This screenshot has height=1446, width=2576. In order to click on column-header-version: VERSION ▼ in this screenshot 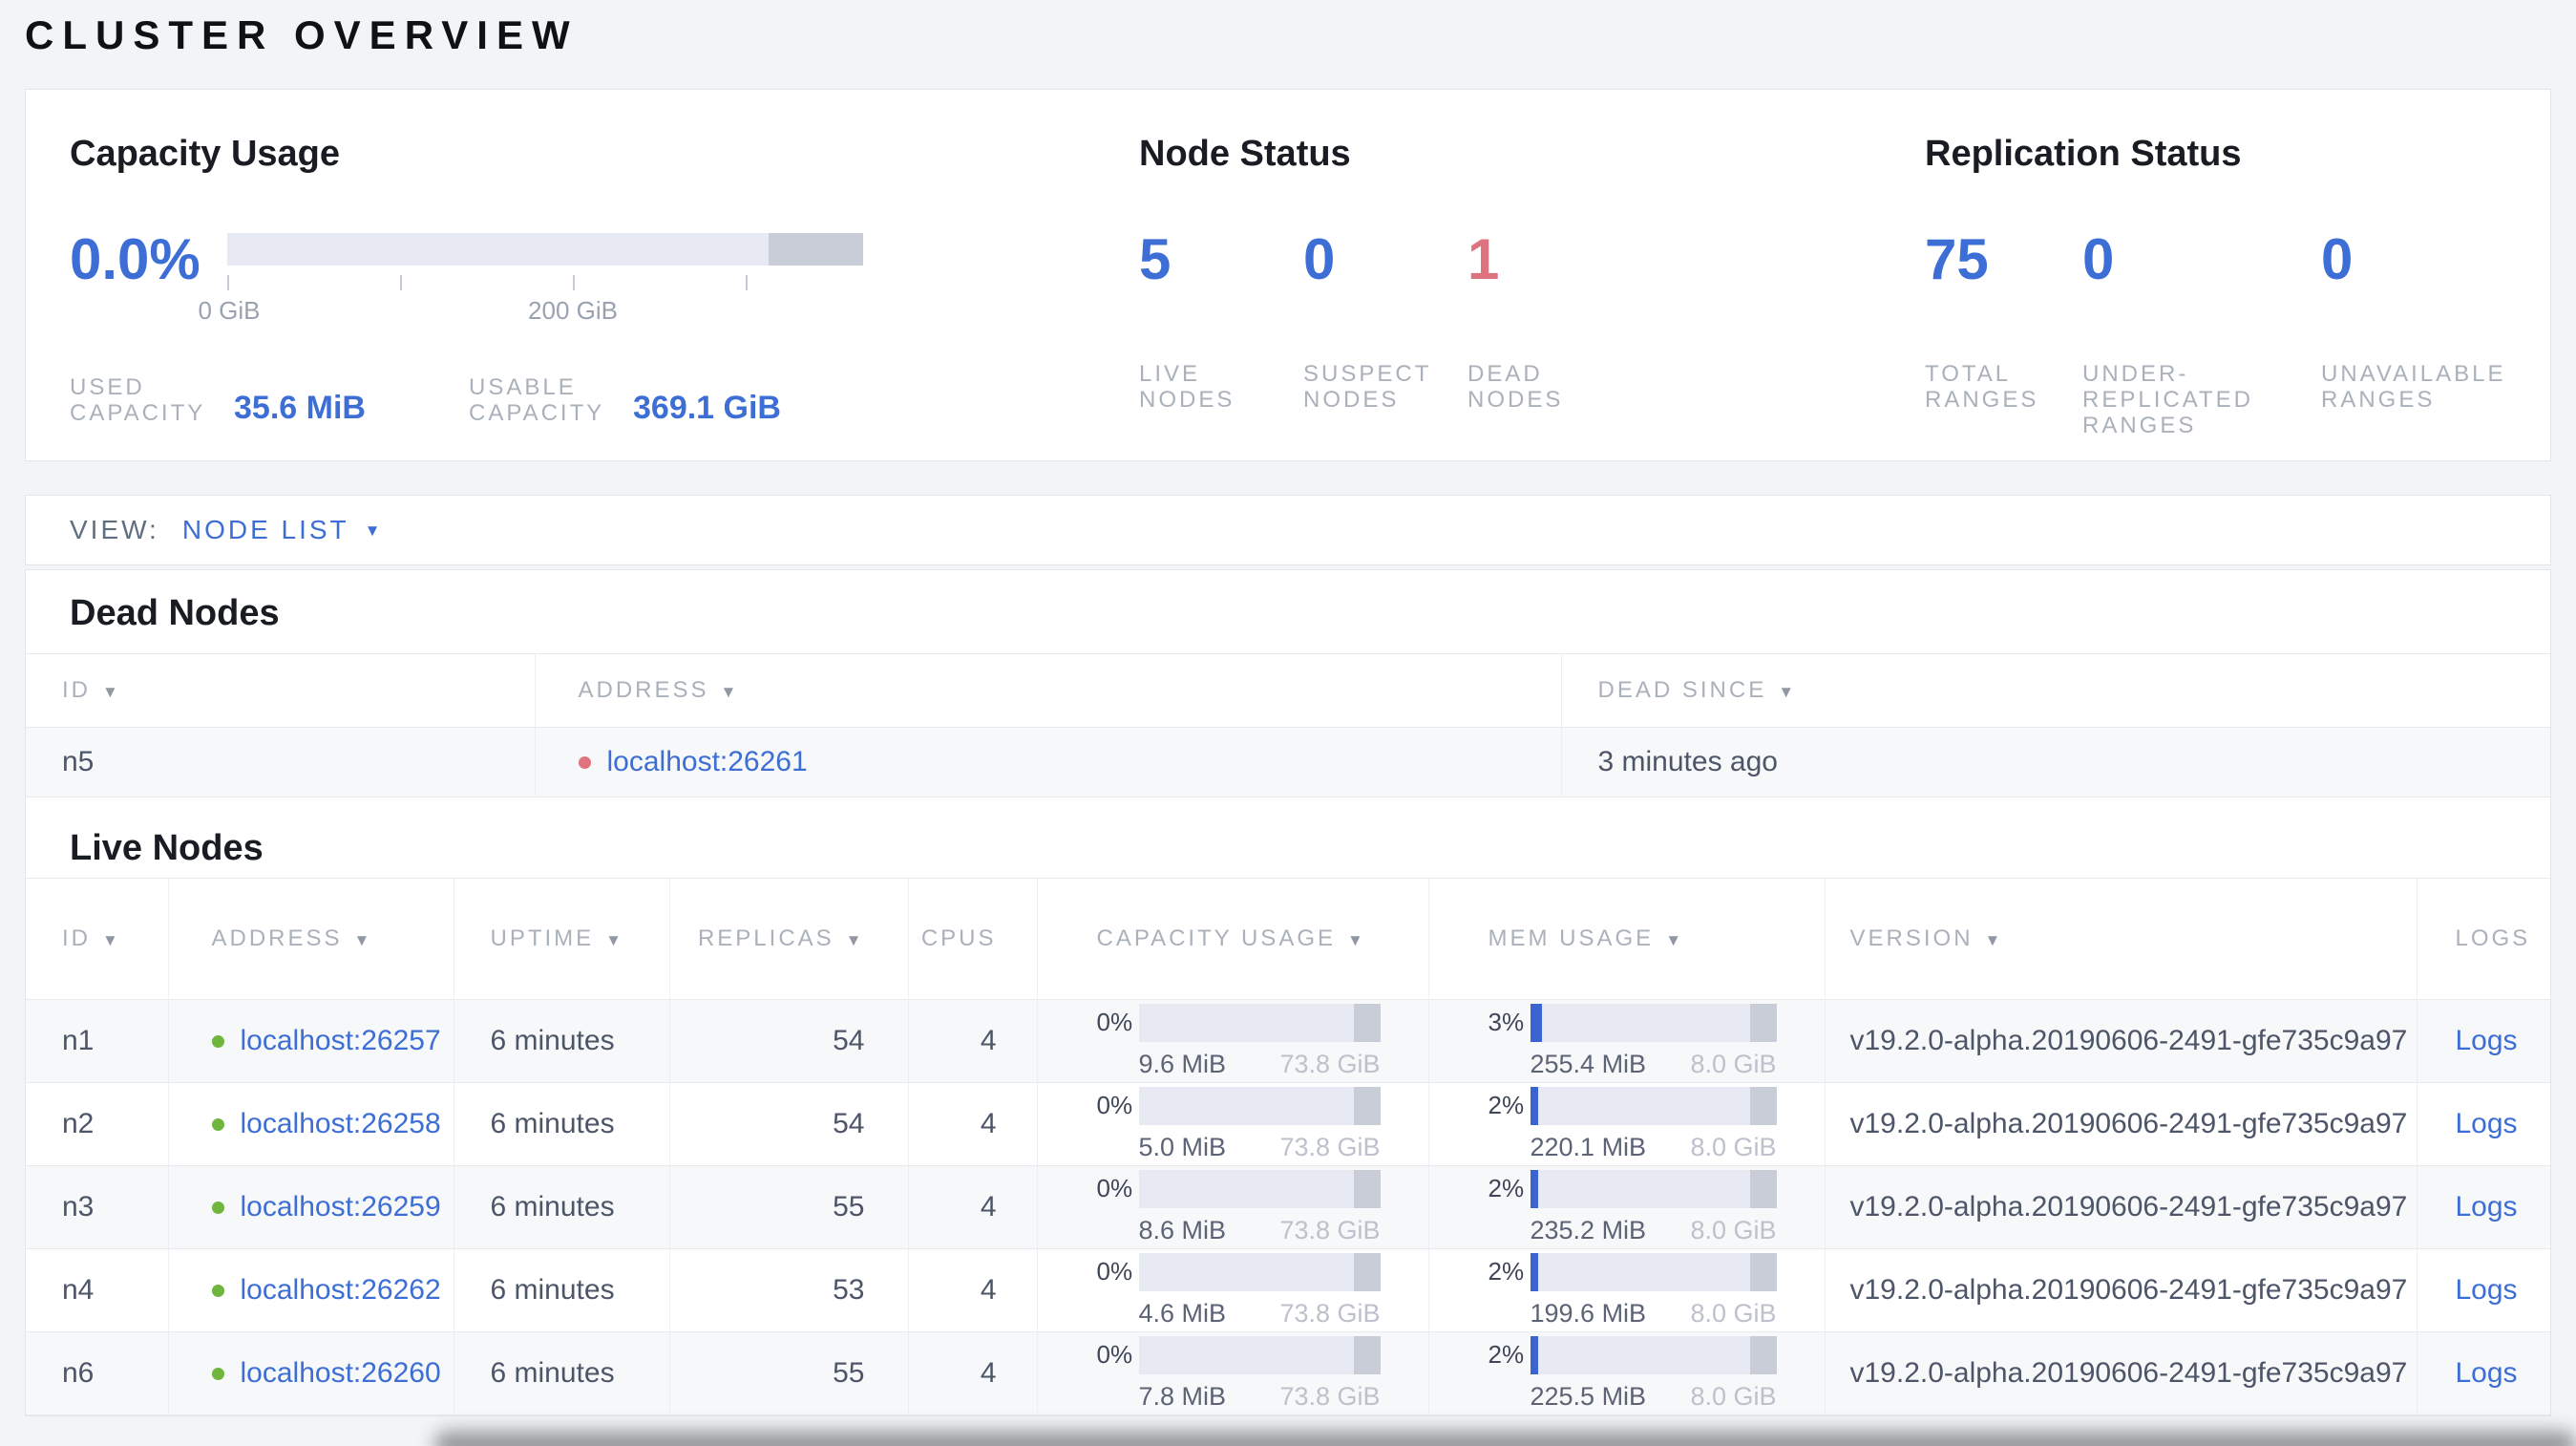, I will do `click(2121, 939)`.